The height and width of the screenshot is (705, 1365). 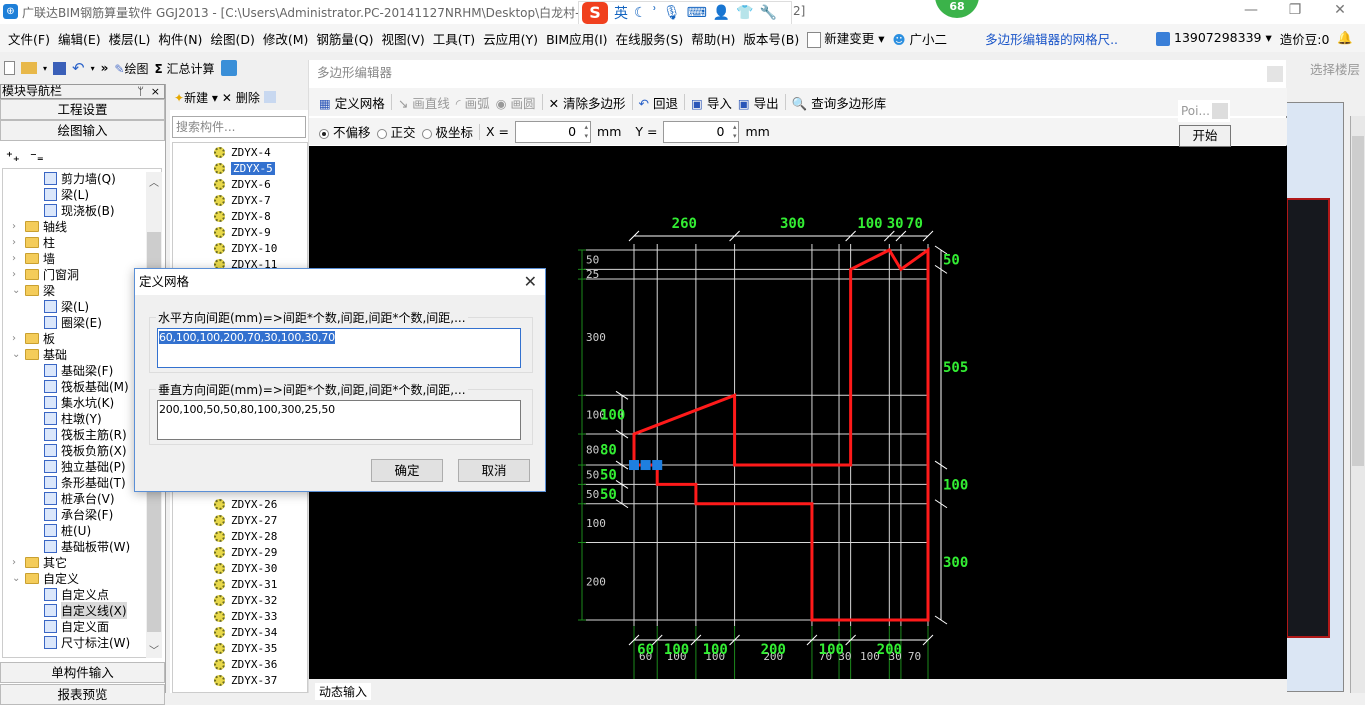 What do you see at coordinates (269, 97) in the screenshot?
I see `copy-icon` at bounding box center [269, 97].